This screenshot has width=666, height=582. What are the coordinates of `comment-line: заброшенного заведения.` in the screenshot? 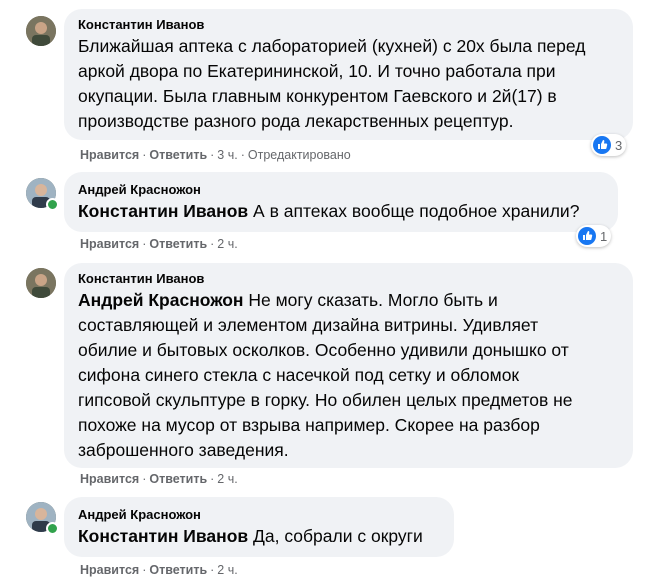 It's located at (183, 450).